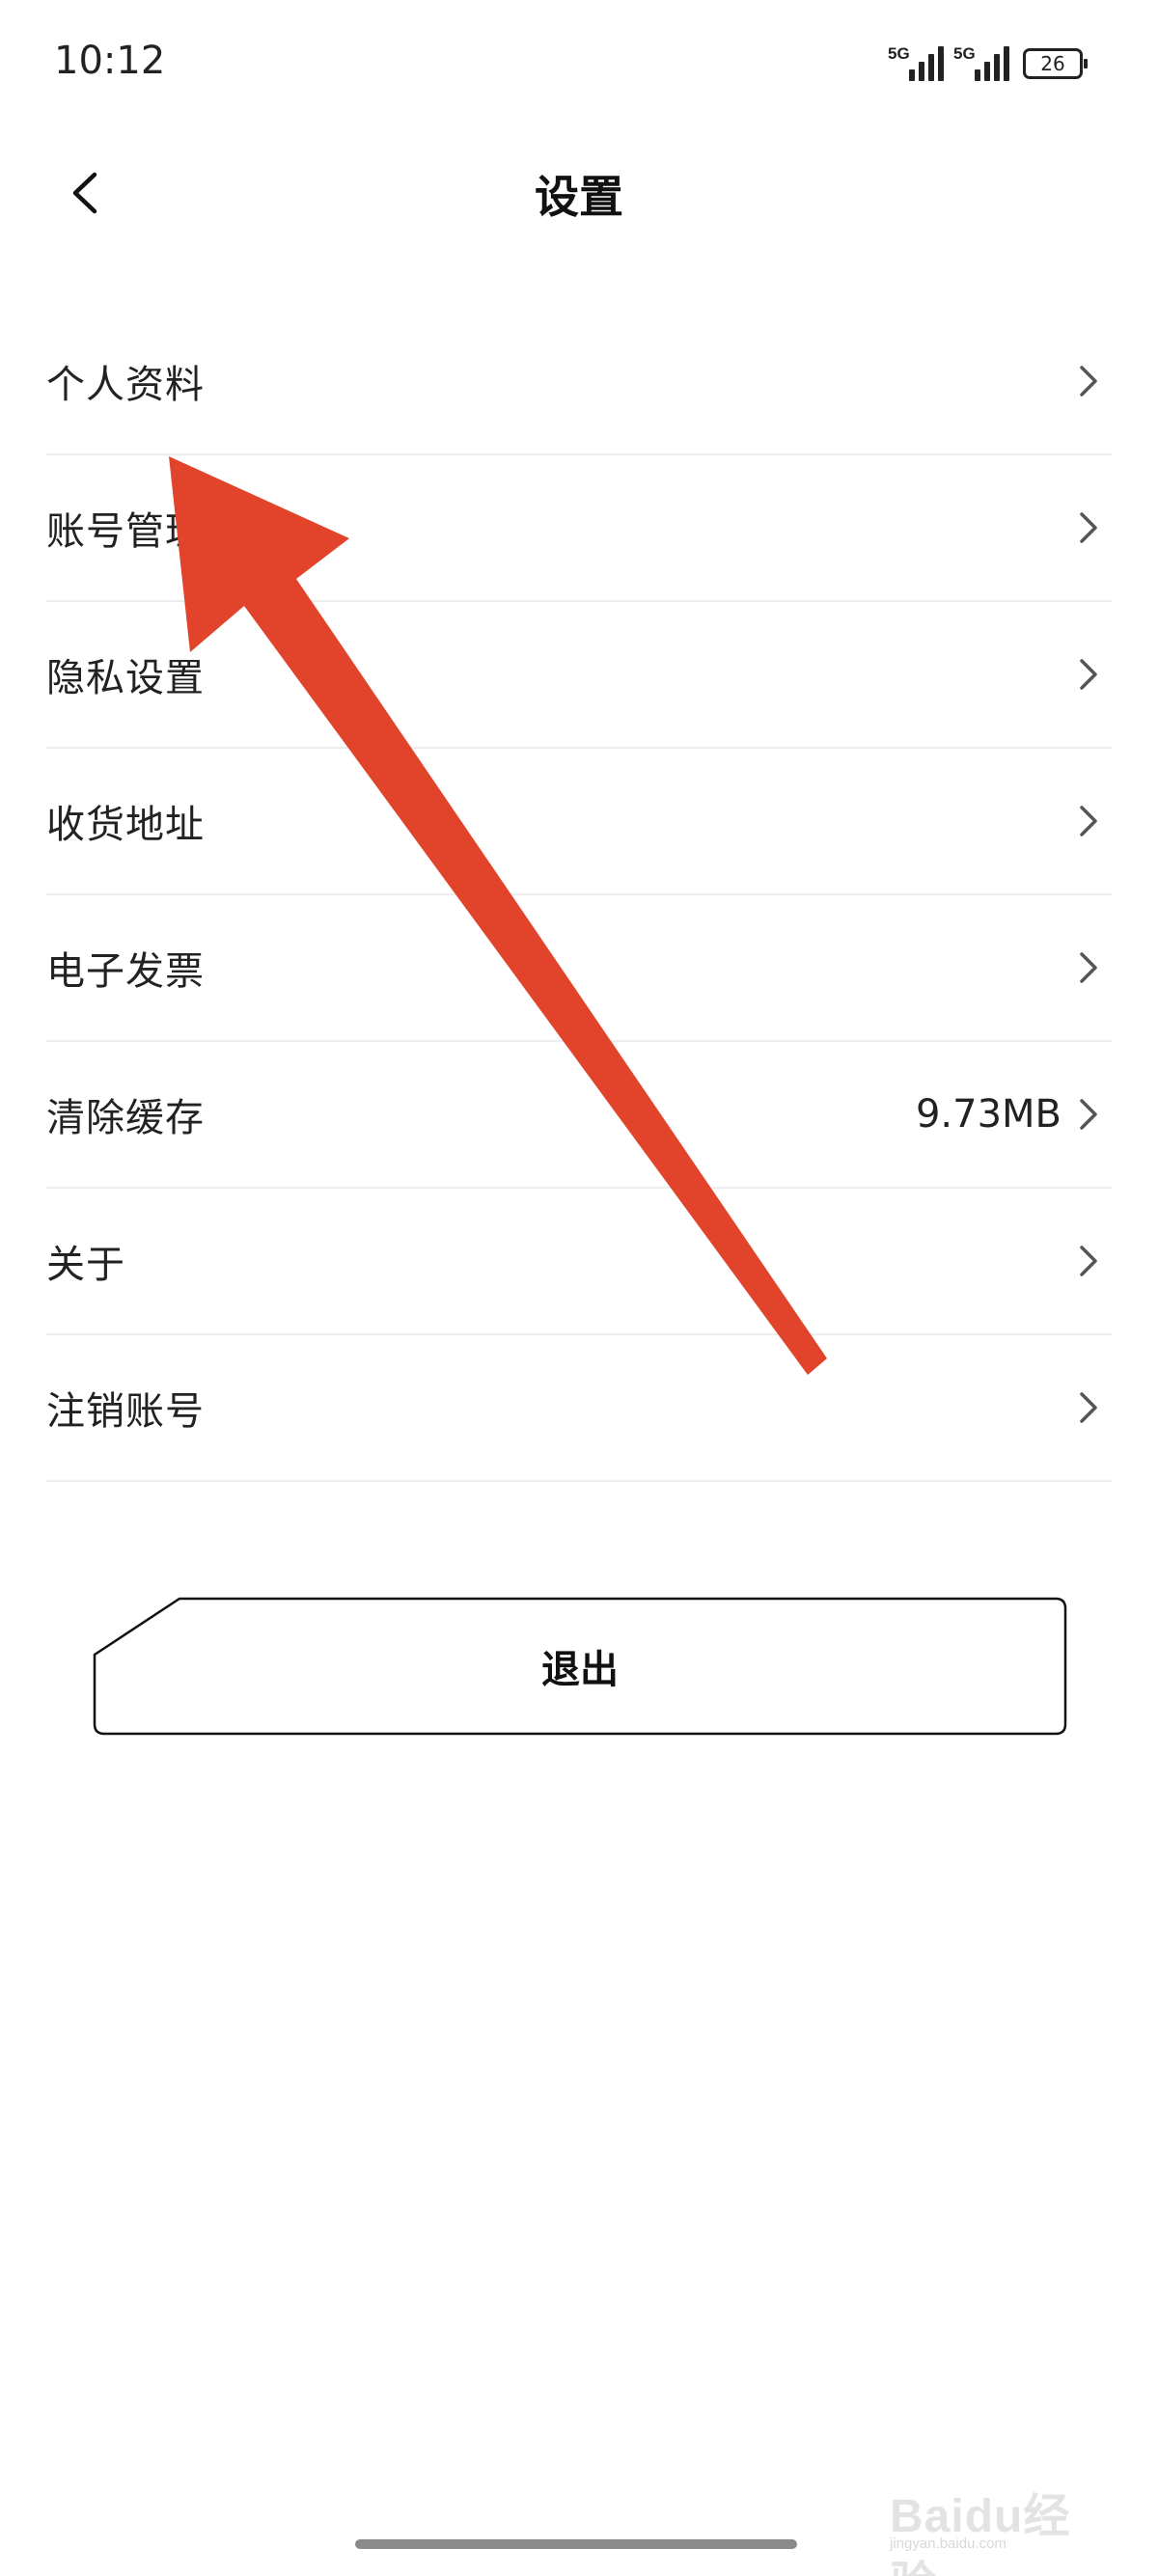  Describe the element at coordinates (917, 63) in the screenshot. I see `signal-1-icon: 5G` at that location.